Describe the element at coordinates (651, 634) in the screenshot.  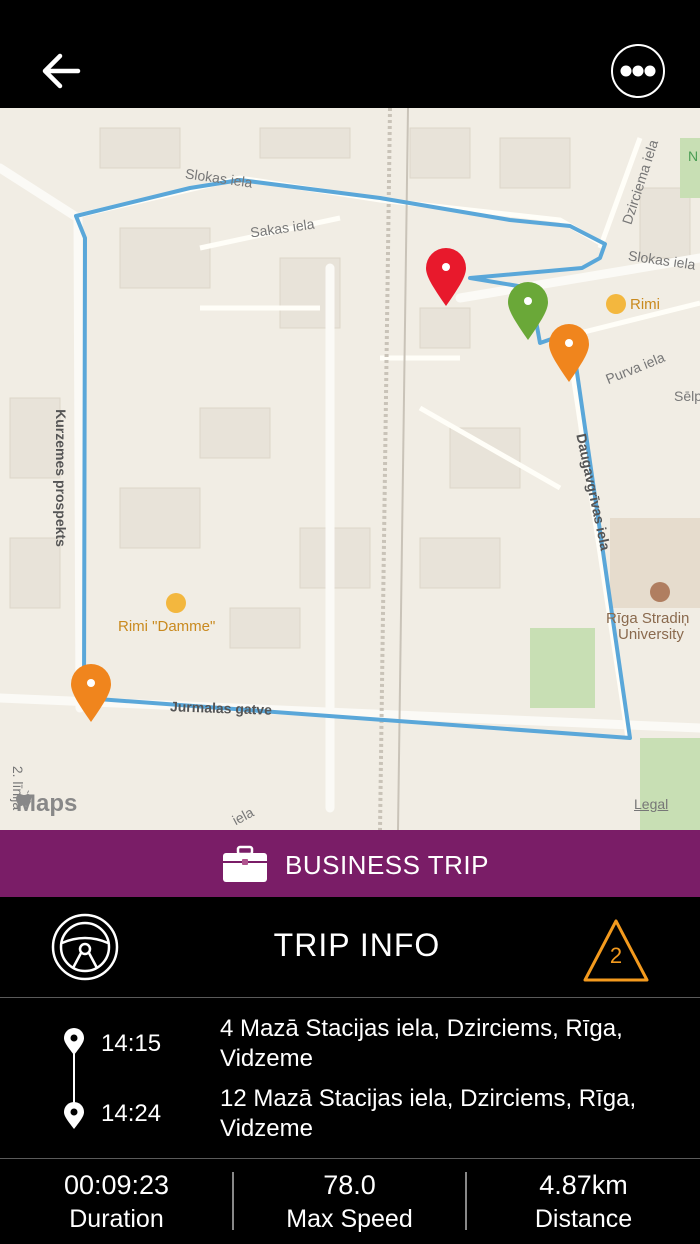
I see `poi-label-university: University` at that location.